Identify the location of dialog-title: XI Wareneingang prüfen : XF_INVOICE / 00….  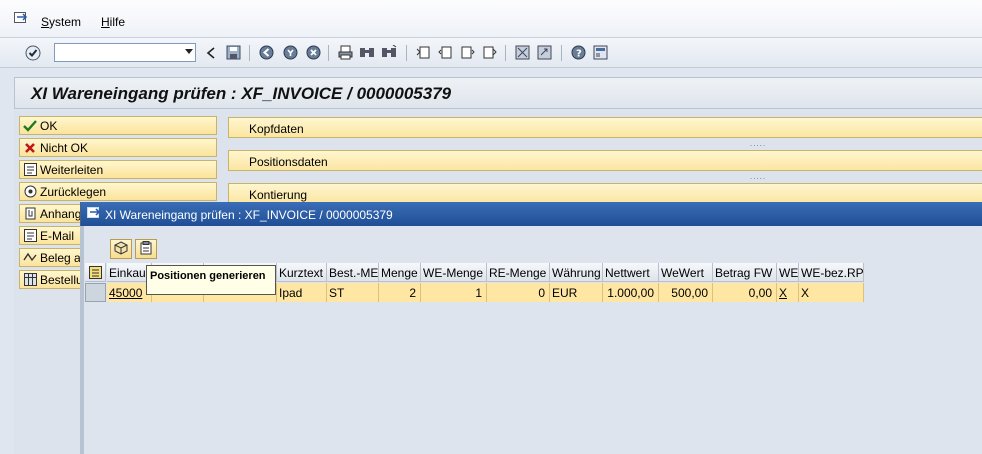
(249, 215).